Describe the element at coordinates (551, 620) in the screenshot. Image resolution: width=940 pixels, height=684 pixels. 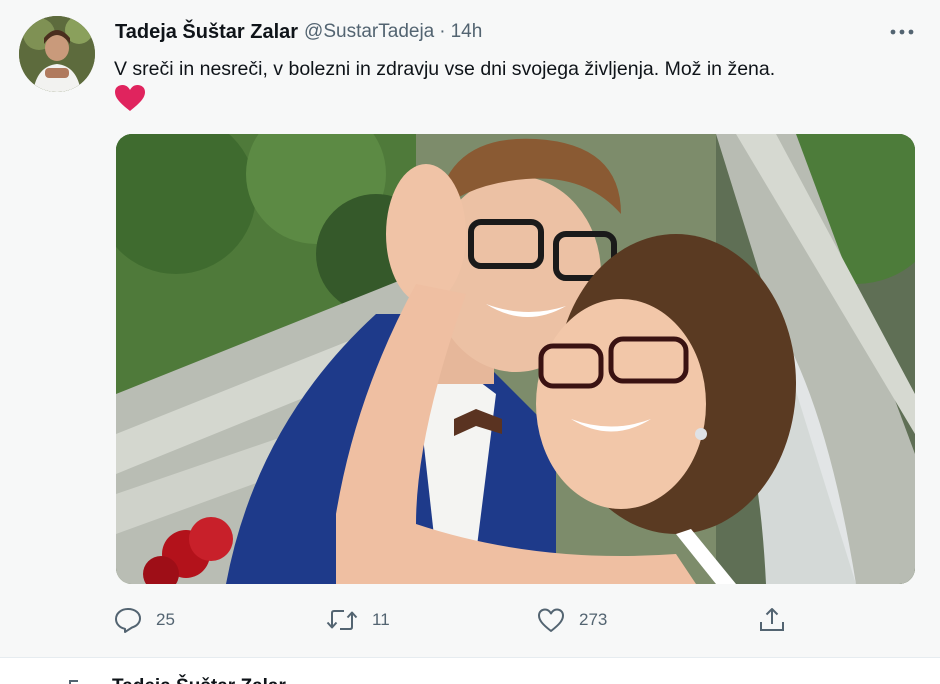
I see `like-icon` at that location.